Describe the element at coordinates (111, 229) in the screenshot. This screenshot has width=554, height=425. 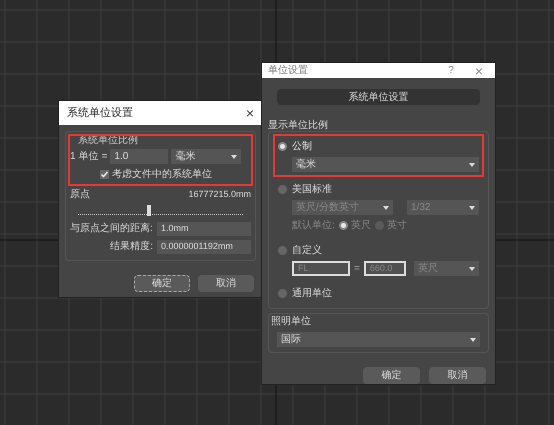
I see `distance-label: 与原点之间的距离:` at that location.